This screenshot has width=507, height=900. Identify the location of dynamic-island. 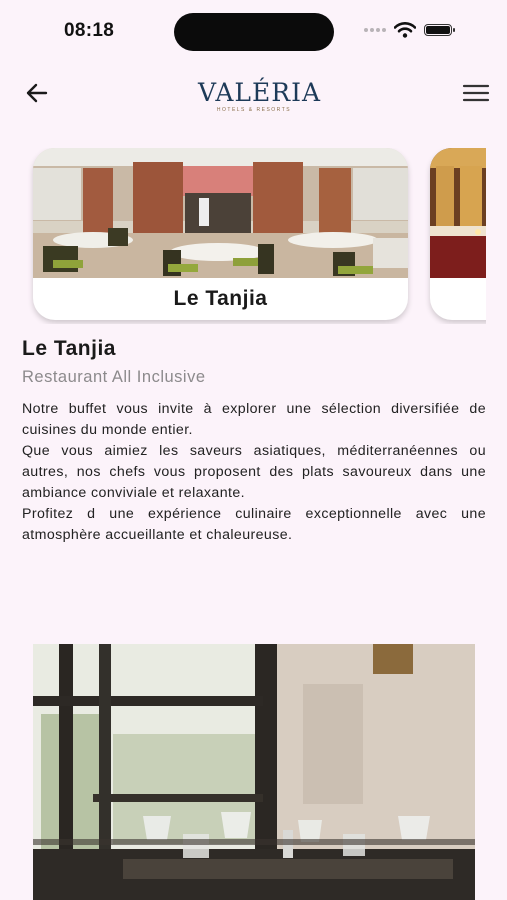
(254, 32).